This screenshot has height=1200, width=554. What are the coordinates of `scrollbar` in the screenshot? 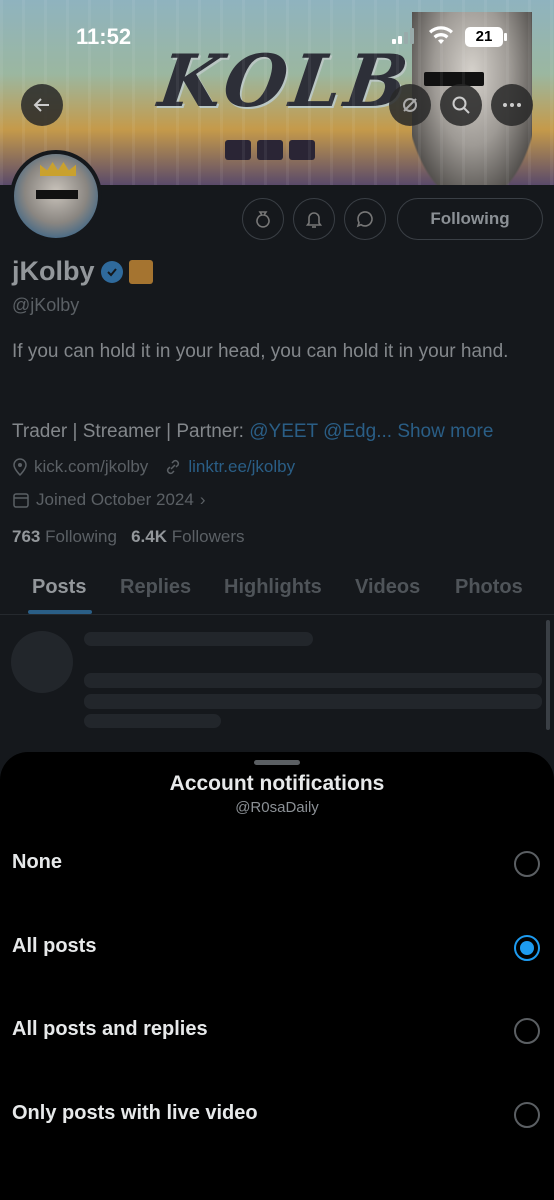 It's located at (548, 675).